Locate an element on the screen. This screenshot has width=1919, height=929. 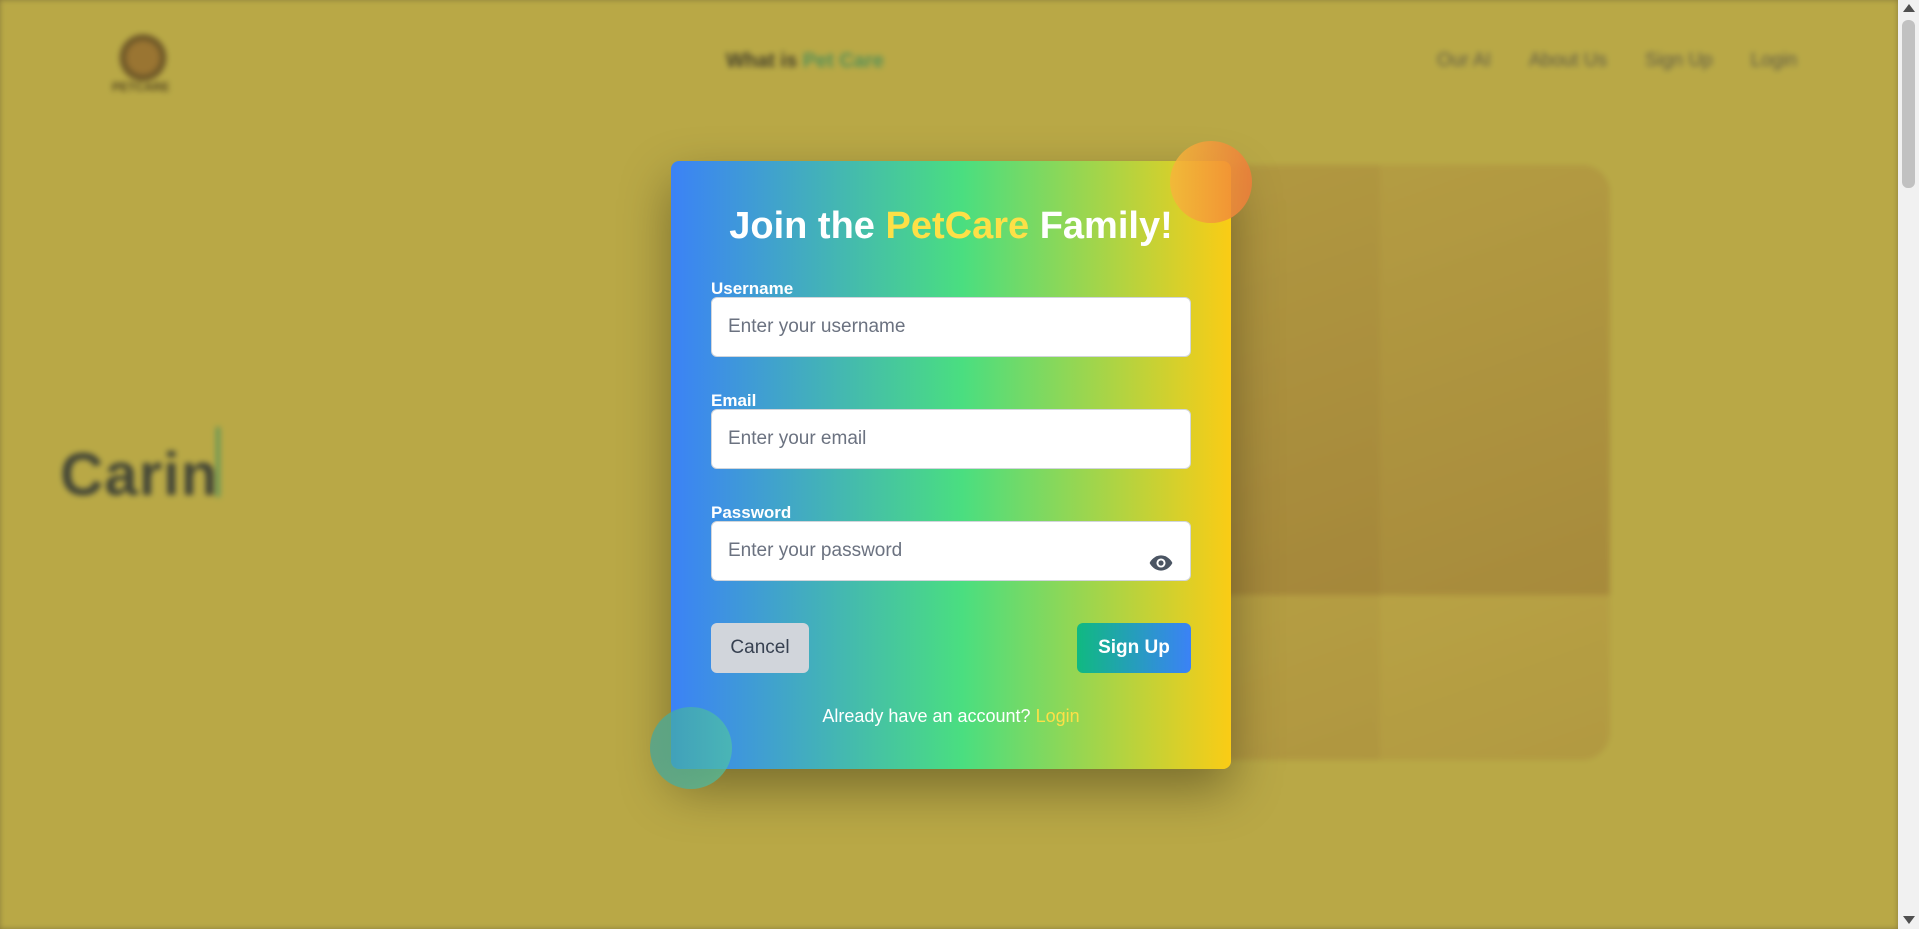
username-label: Username is located at coordinates (752, 288).